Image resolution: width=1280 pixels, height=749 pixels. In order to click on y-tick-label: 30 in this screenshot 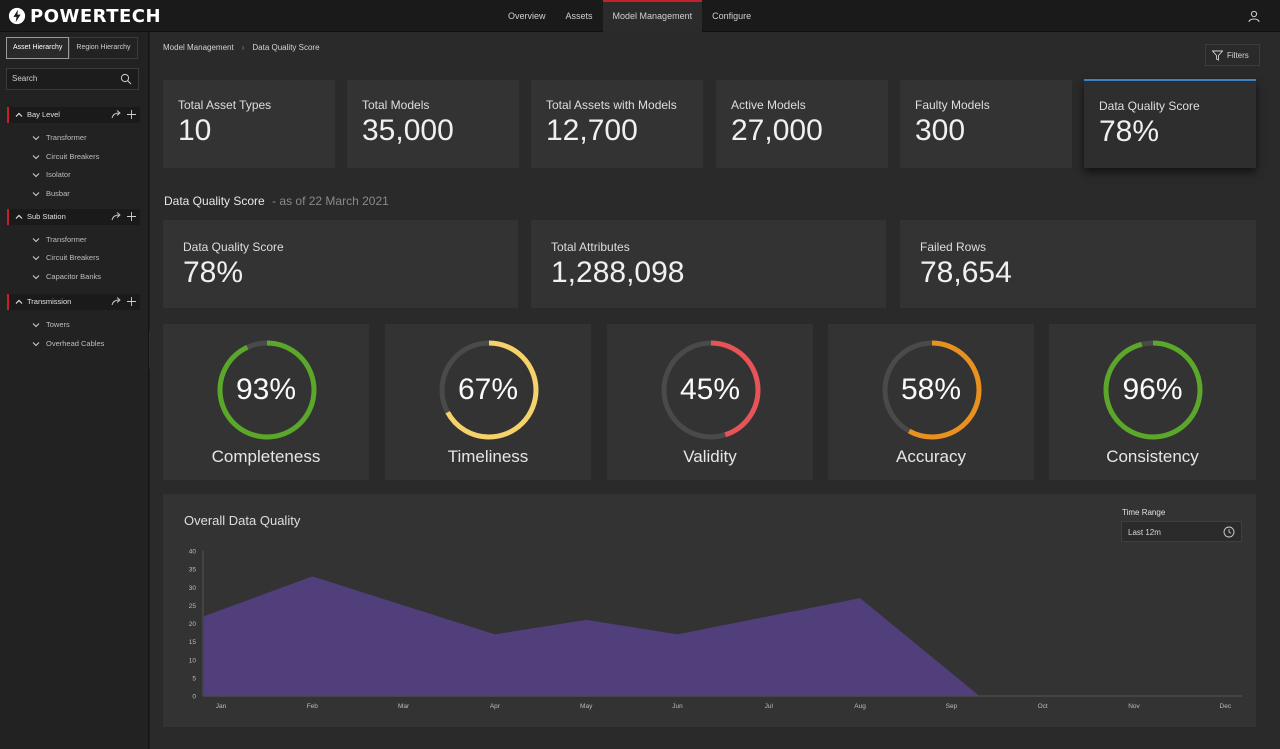, I will do `click(193, 588)`.